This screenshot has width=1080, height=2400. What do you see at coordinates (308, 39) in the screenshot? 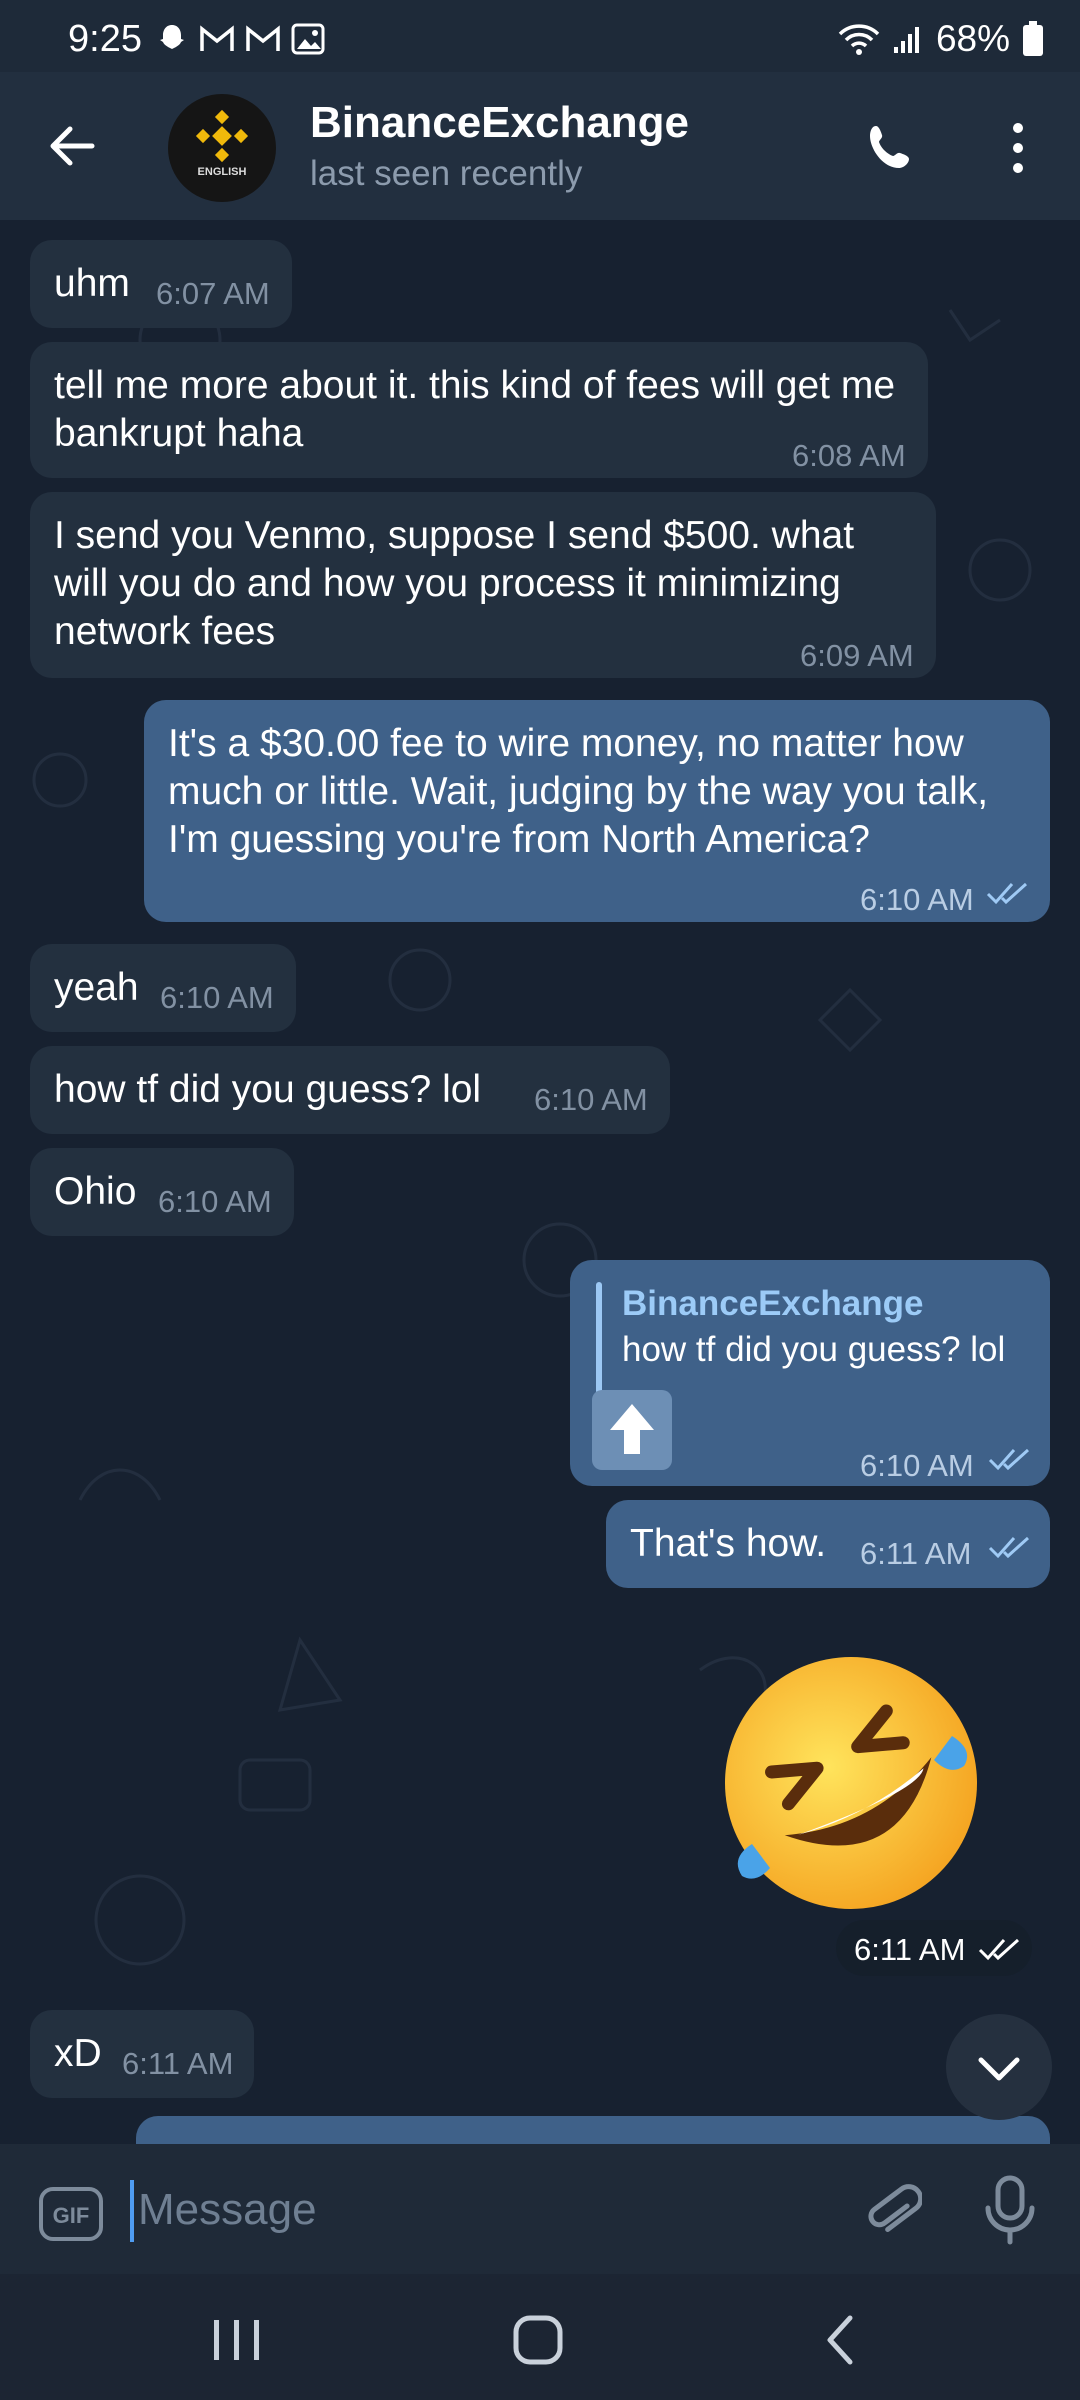
I see `image-icon` at bounding box center [308, 39].